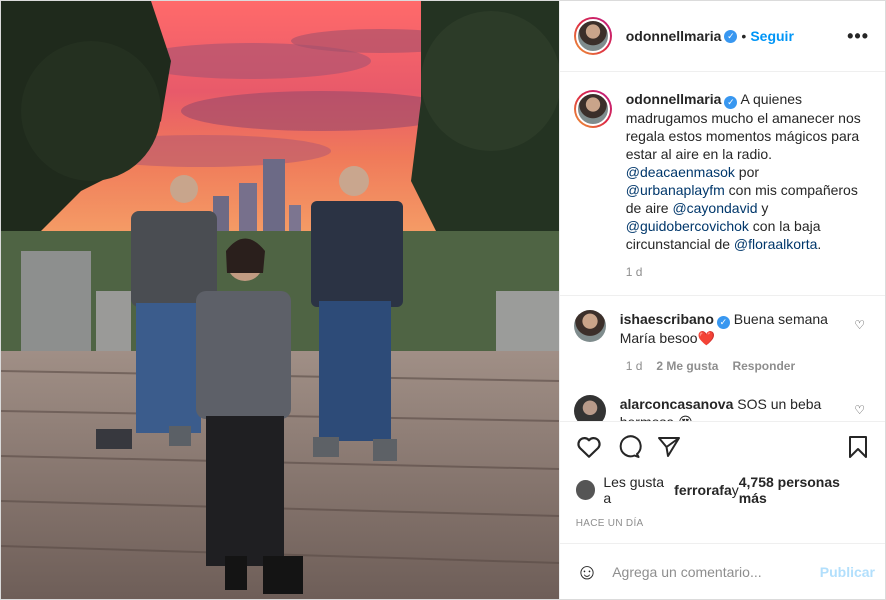 The width and height of the screenshot is (886, 600). What do you see at coordinates (634, 272) in the screenshot?
I see `caption-age: 1 d` at bounding box center [634, 272].